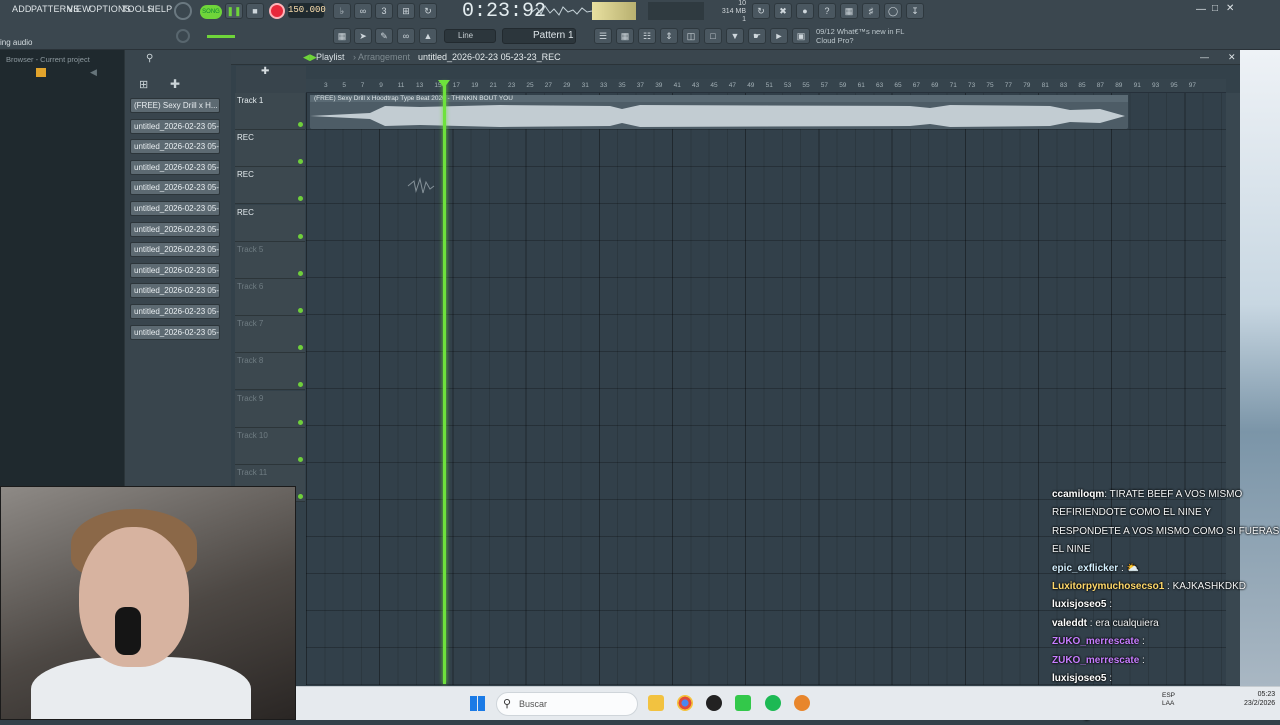 This screenshot has height=725, width=1280. Describe the element at coordinates (669, 36) in the screenshot. I see `sliders-icon: ⇕` at that location.